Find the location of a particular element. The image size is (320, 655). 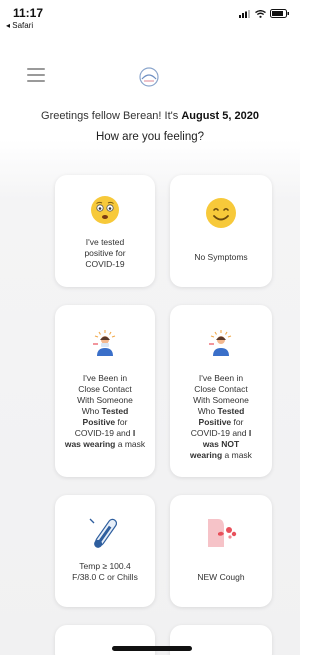

home-indicator is located at coordinates (152, 648).